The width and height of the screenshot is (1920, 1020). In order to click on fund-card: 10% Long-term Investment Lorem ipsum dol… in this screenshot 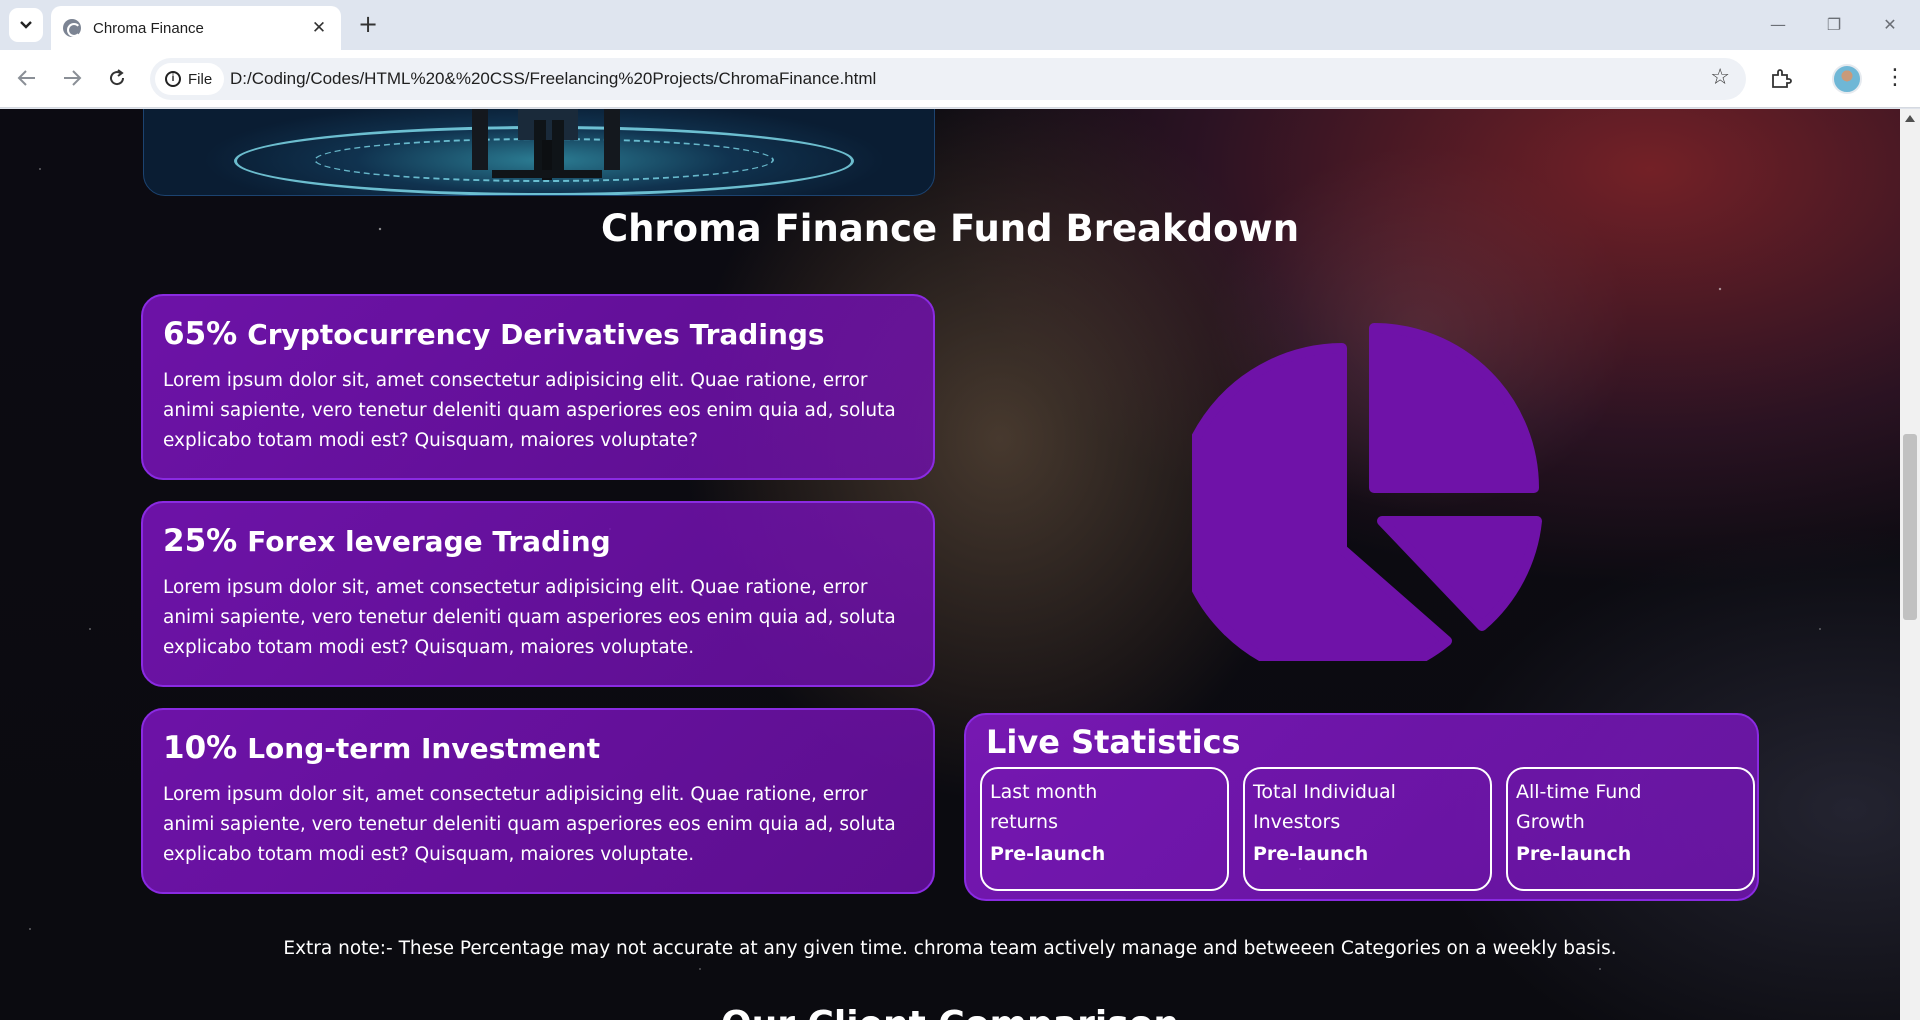, I will do `click(538, 801)`.